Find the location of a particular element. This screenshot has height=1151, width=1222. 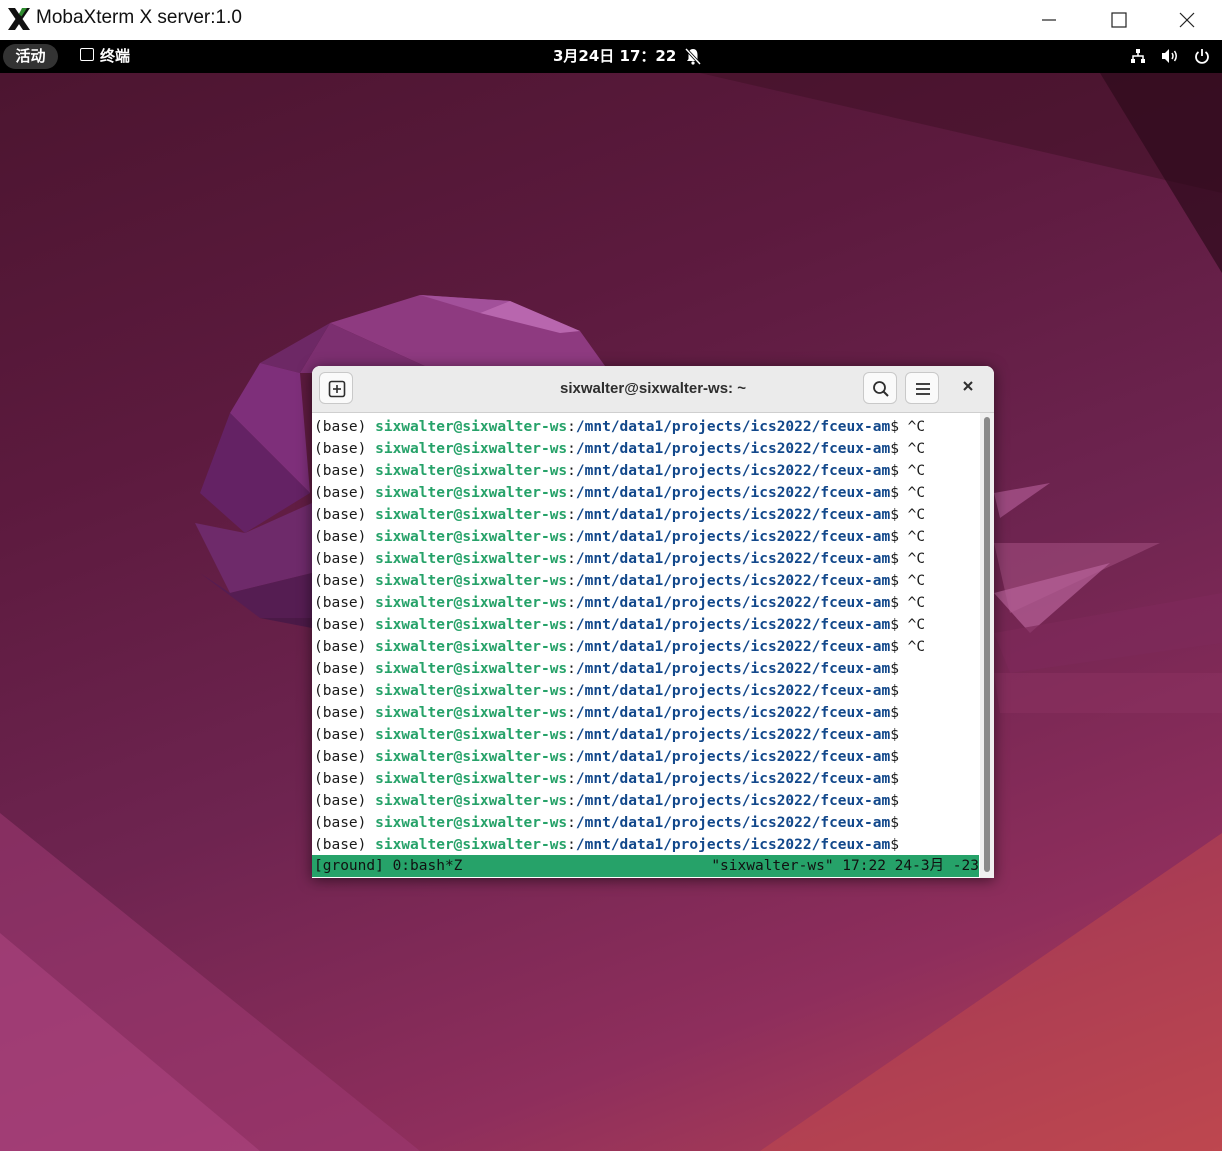

gnome-top-bar: 活动 终端 3月24日 17：22 is located at coordinates (611, 56).